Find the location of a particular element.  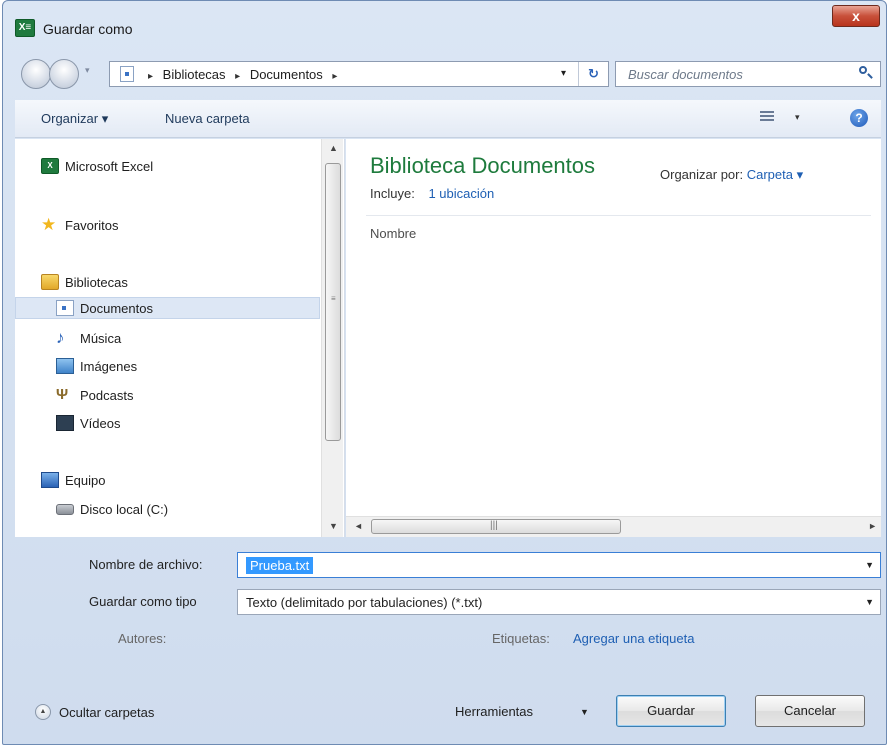

search-icon is located at coordinates (865, 72).